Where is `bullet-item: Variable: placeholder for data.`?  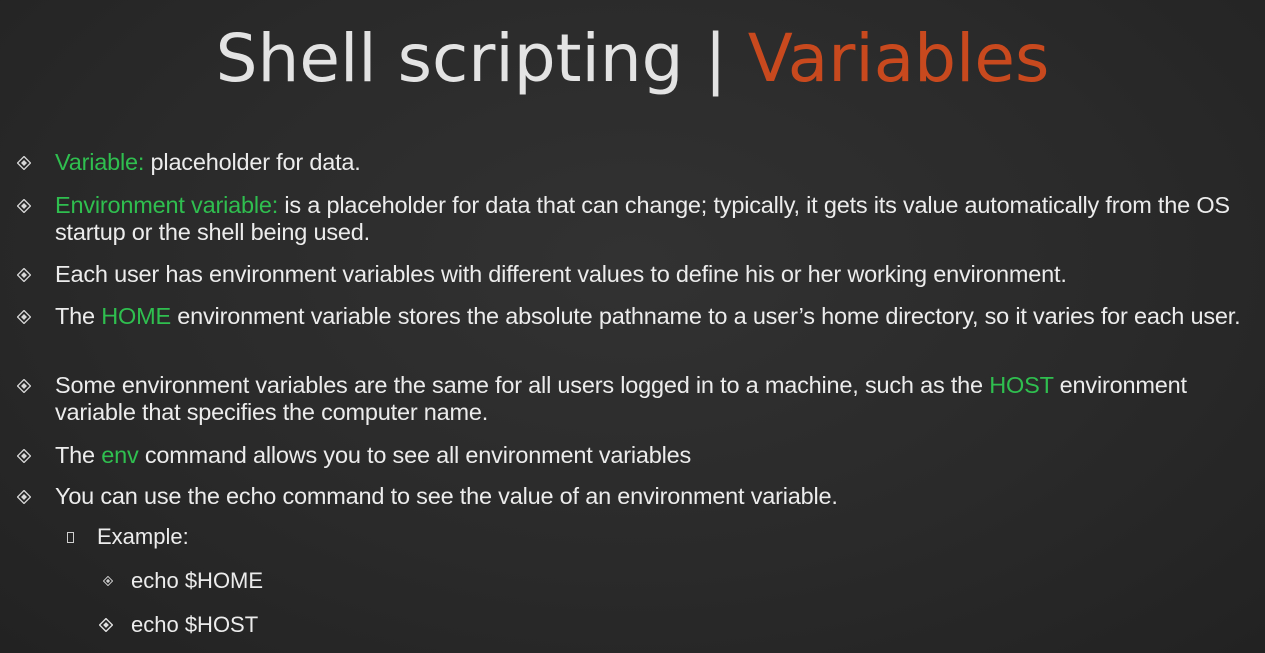 bullet-item: Variable: placeholder for data. is located at coordinates (633, 162).